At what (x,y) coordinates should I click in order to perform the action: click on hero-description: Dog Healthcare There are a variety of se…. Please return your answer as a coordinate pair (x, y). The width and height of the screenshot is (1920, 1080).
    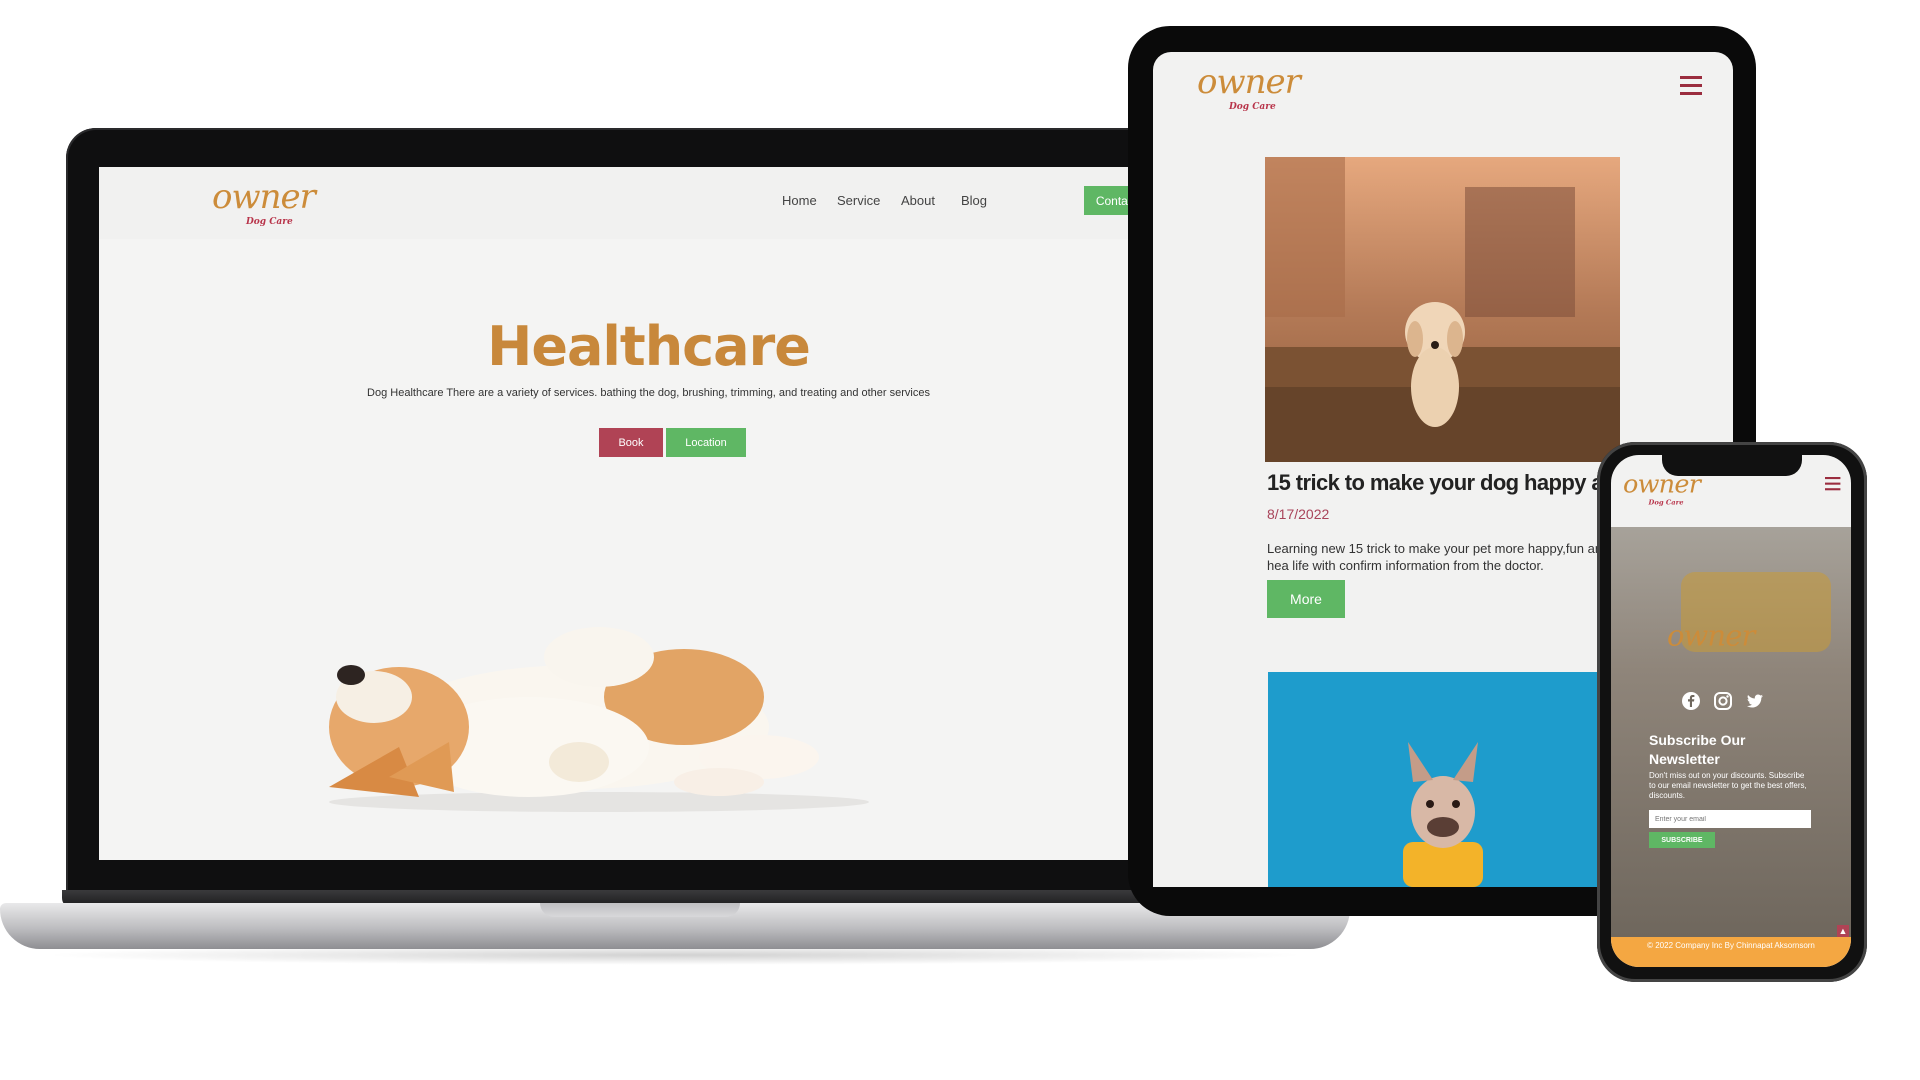
    Looking at the image, I should click on (648, 393).